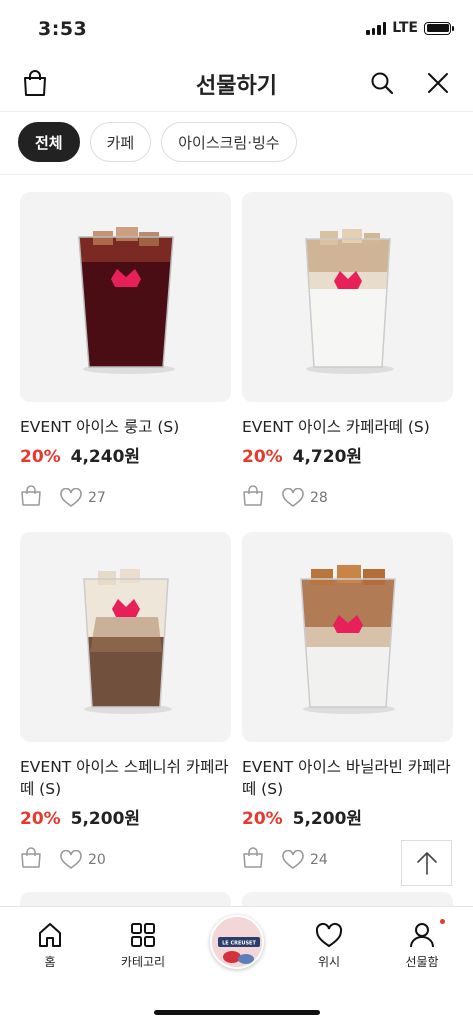 The width and height of the screenshot is (473, 1024). What do you see at coordinates (143, 935) in the screenshot?
I see `category-grid-icon` at bounding box center [143, 935].